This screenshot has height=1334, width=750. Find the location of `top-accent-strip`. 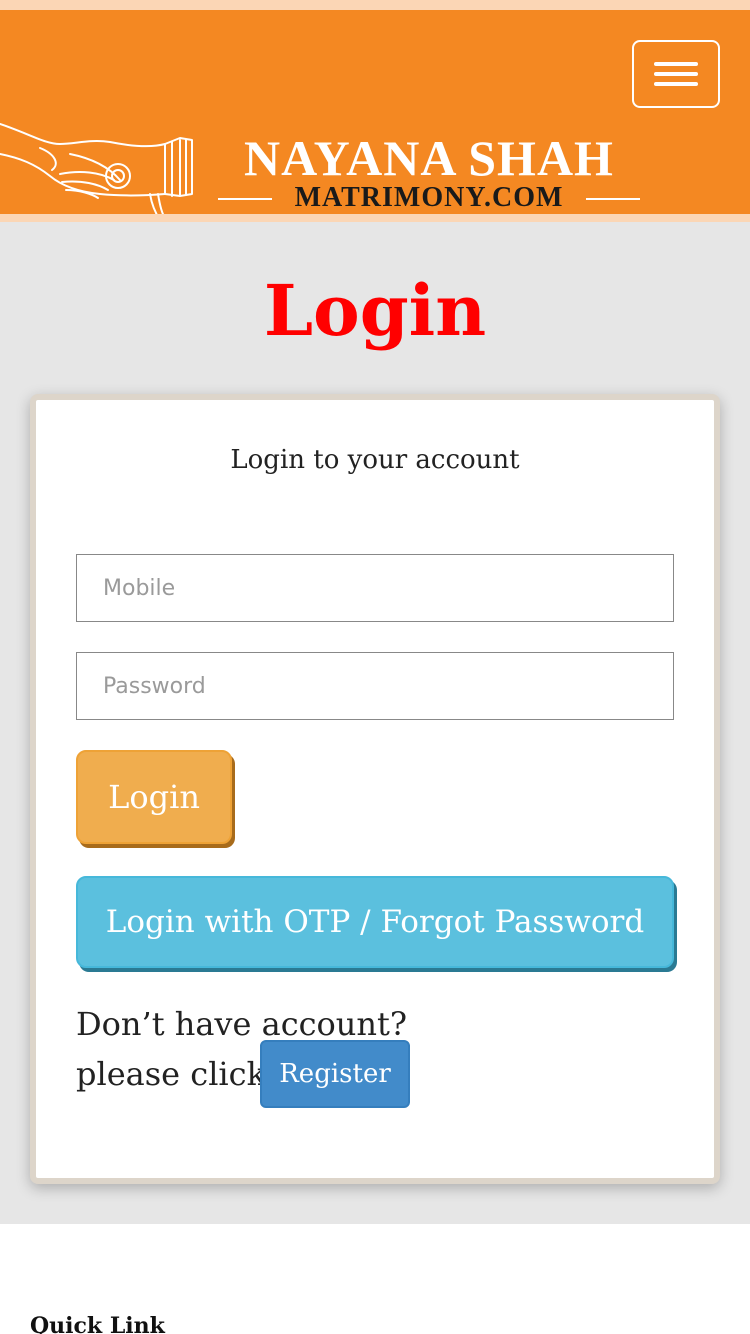

top-accent-strip is located at coordinates (375, 5).